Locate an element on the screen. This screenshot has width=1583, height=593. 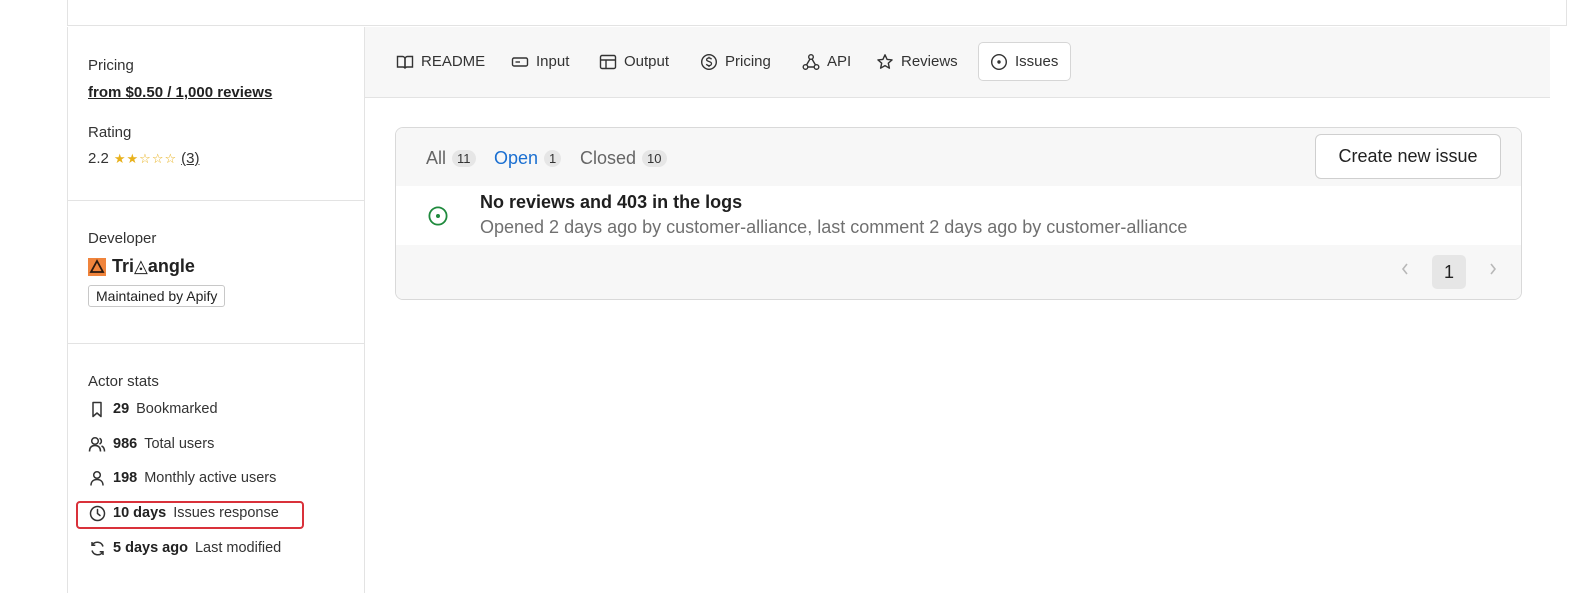
pricing-link: from $0.50 / 1,000 reviews is located at coordinates (180, 92).